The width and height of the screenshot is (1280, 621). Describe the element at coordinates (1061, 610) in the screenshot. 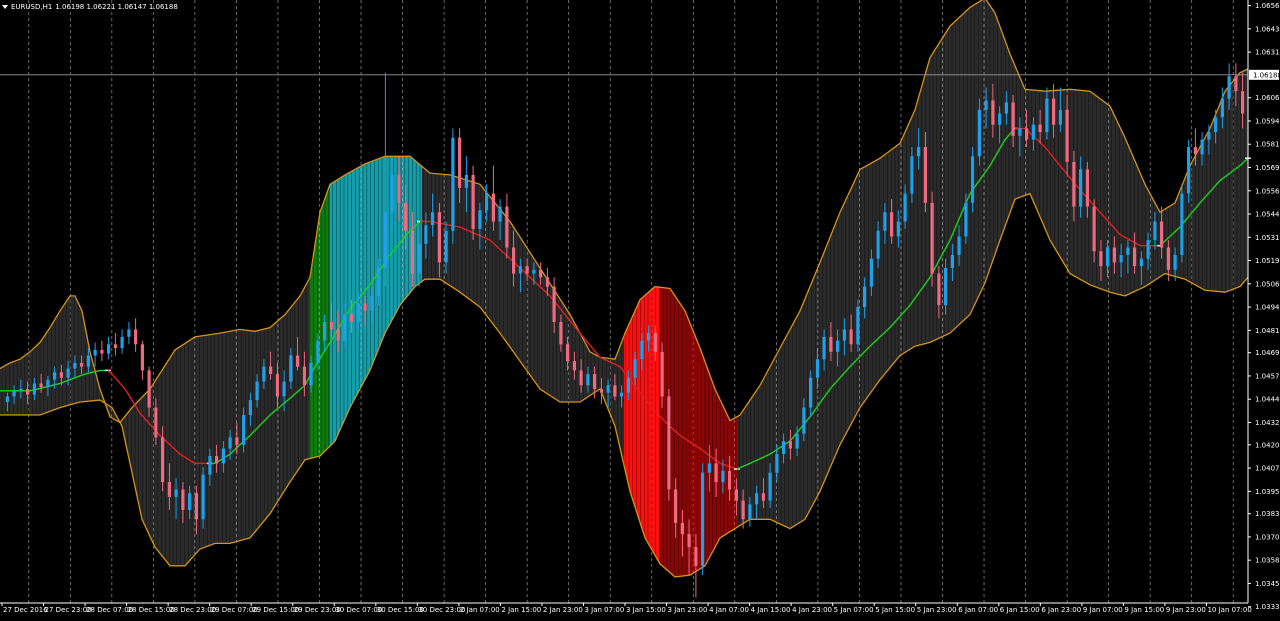

I see `x-tick-label: 6 Jan 23:00` at that location.